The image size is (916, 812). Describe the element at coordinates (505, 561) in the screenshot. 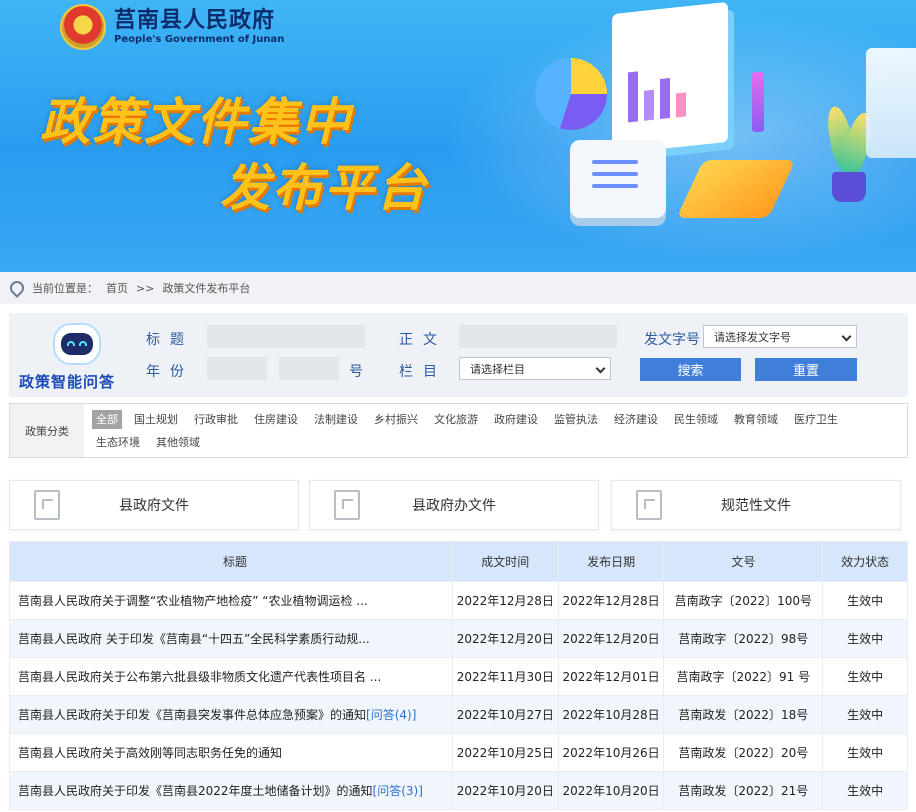

I see `column-header-written-date: 成文时间` at that location.